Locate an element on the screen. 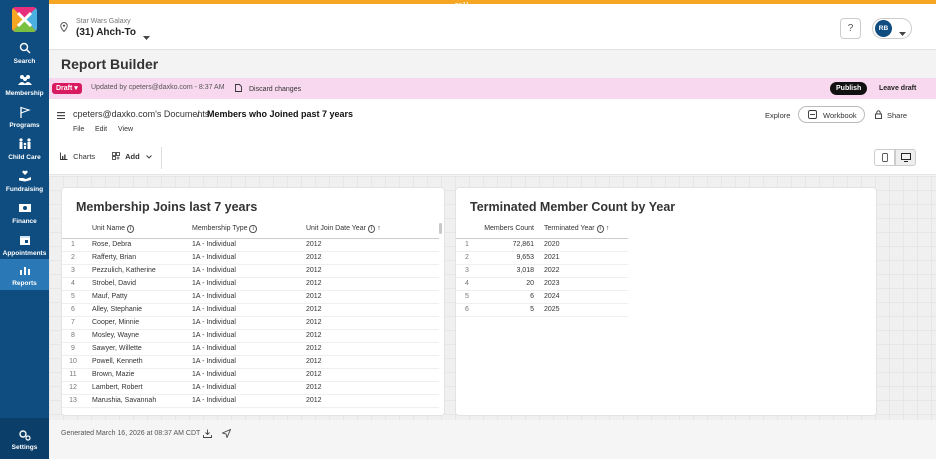  send-icon is located at coordinates (226, 434).